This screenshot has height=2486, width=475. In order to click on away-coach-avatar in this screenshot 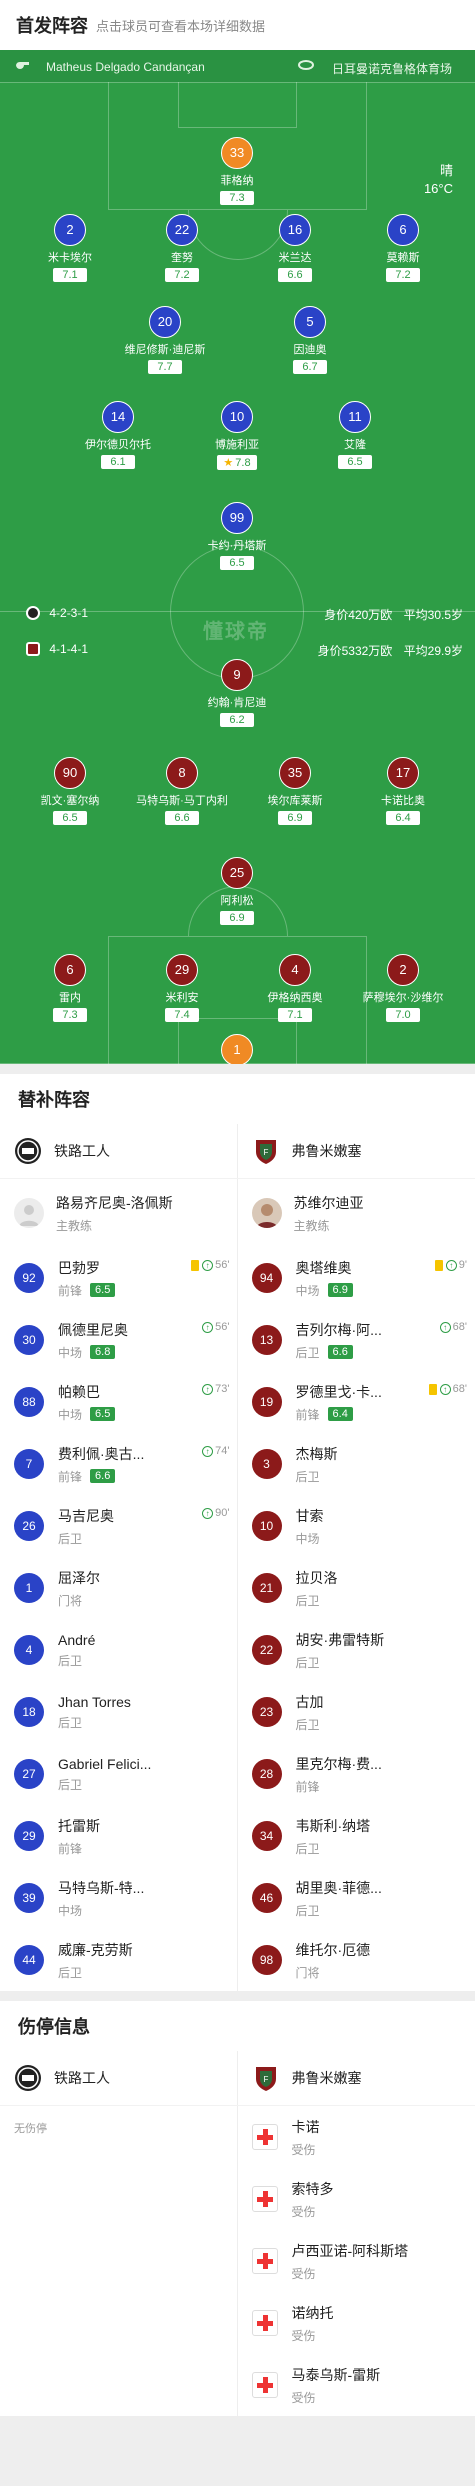, I will do `click(266, 1213)`.